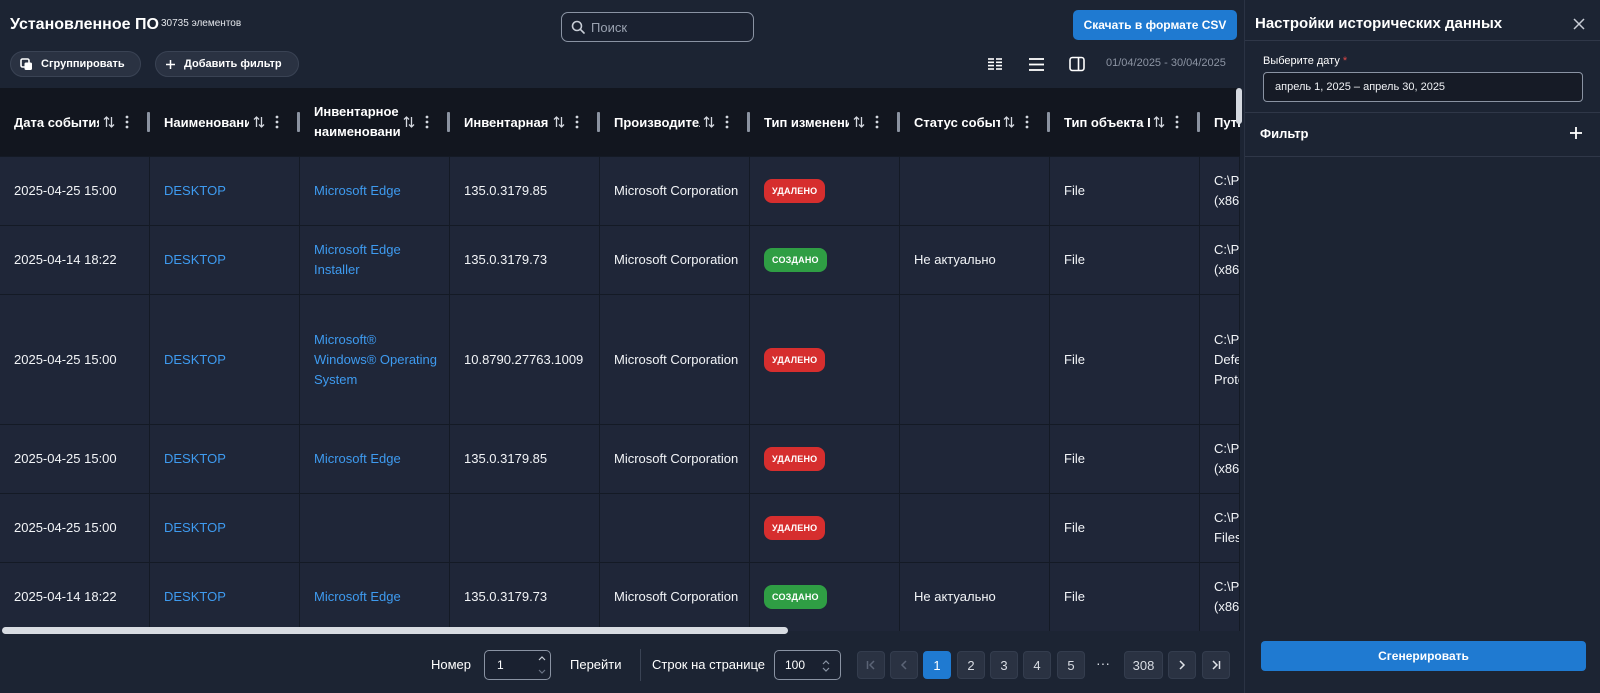 Image resolution: width=1600 pixels, height=693 pixels. What do you see at coordinates (201, 23) in the screenshot?
I see `item-count: 30735 элементов` at bounding box center [201, 23].